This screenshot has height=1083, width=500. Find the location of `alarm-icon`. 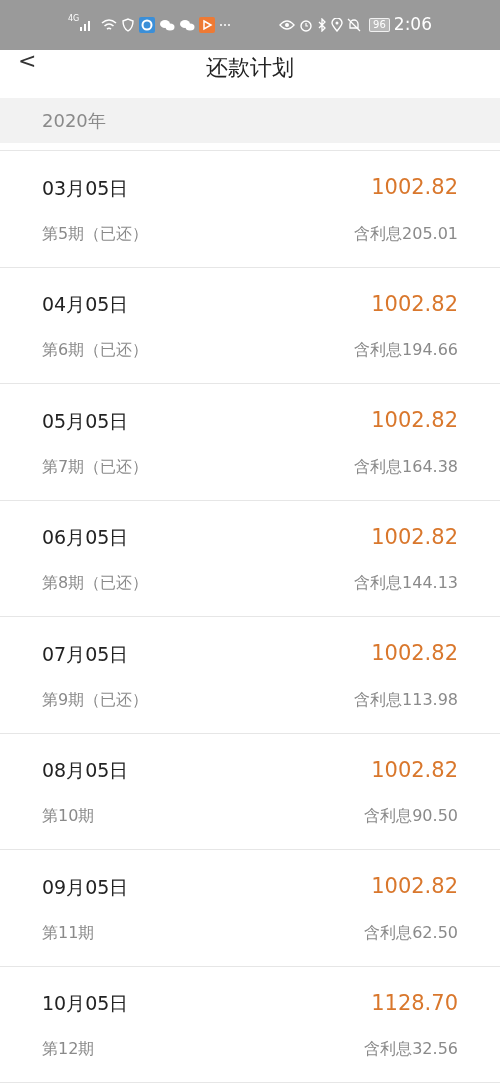

alarm-icon is located at coordinates (306, 25).